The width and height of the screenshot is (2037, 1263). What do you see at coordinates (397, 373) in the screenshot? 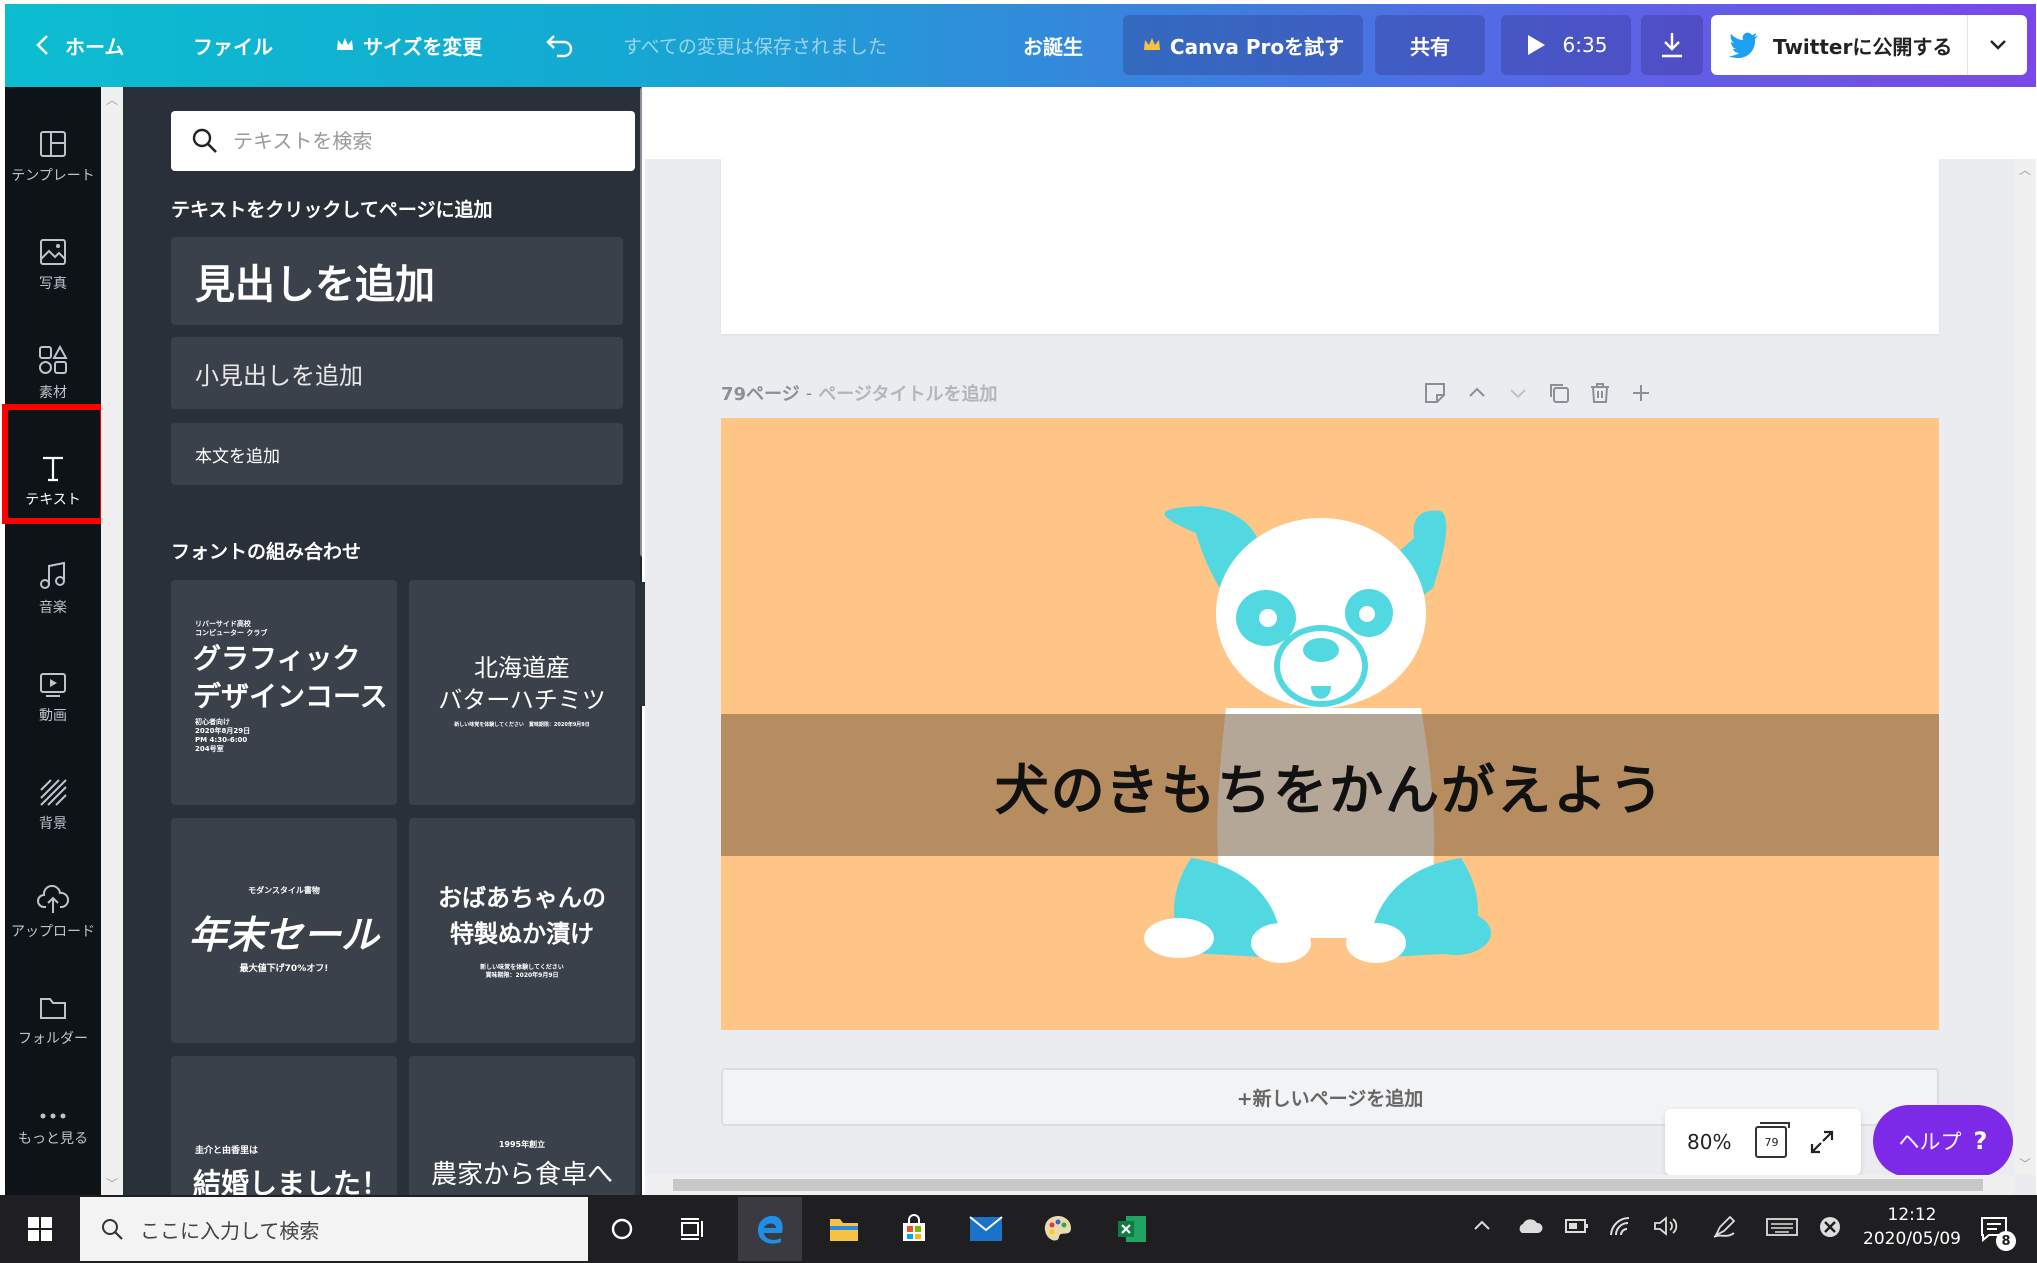
I see `add-subheading-button: 小見出しを追加` at bounding box center [397, 373].